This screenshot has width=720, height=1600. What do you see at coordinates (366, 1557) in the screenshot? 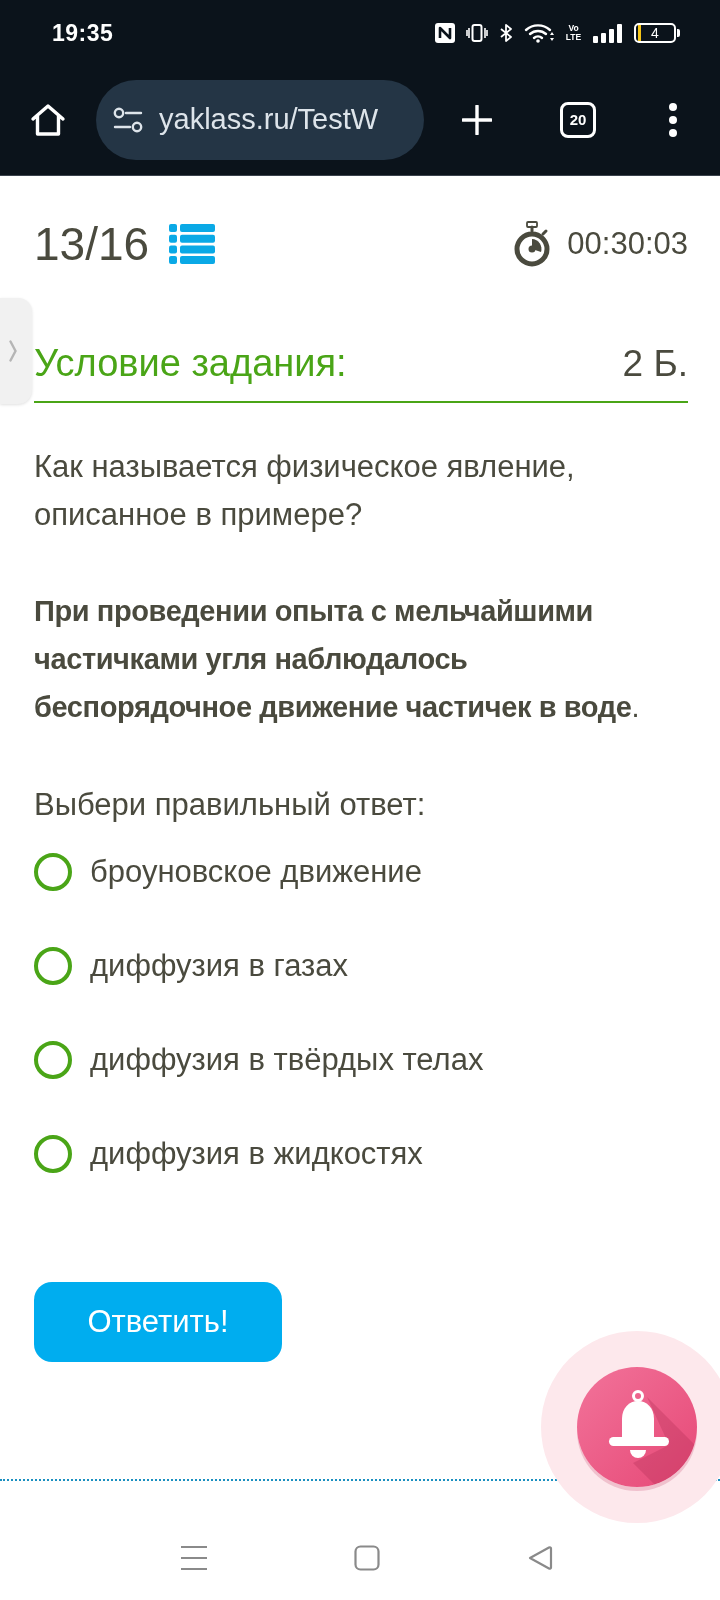
I see `home-square-icon` at bounding box center [366, 1557].